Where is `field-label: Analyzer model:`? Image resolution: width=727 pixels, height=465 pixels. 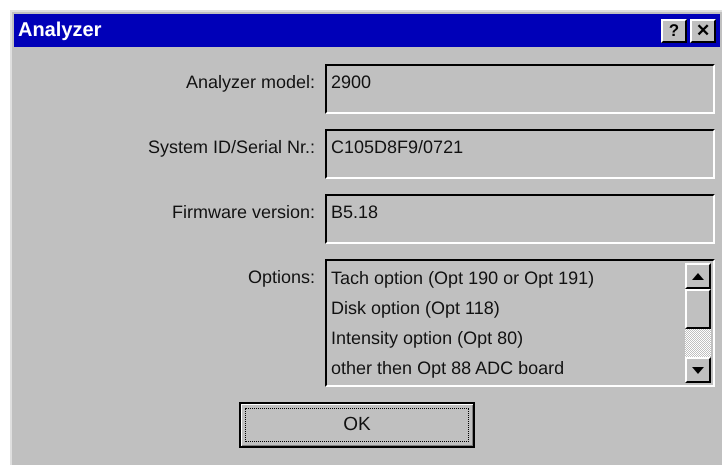 field-label: Analyzer model: is located at coordinates (249, 82).